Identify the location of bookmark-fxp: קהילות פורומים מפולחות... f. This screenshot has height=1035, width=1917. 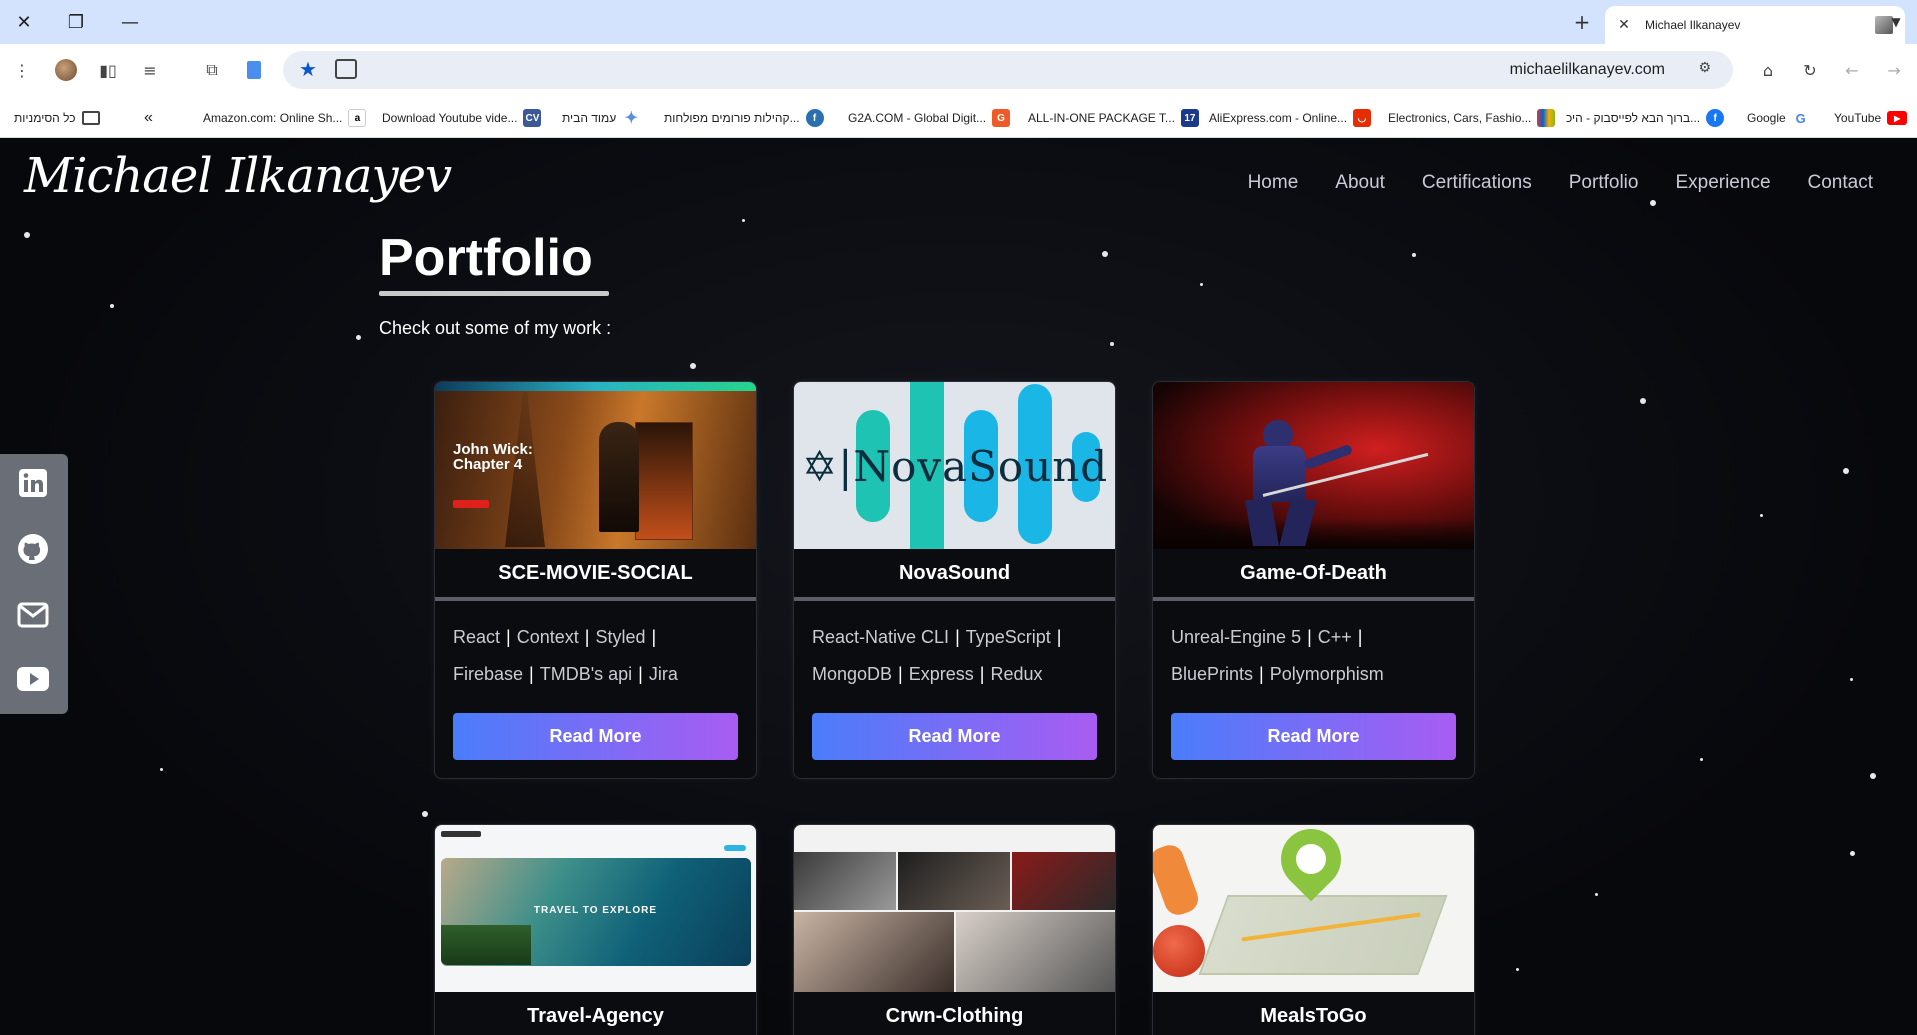
(744, 118).